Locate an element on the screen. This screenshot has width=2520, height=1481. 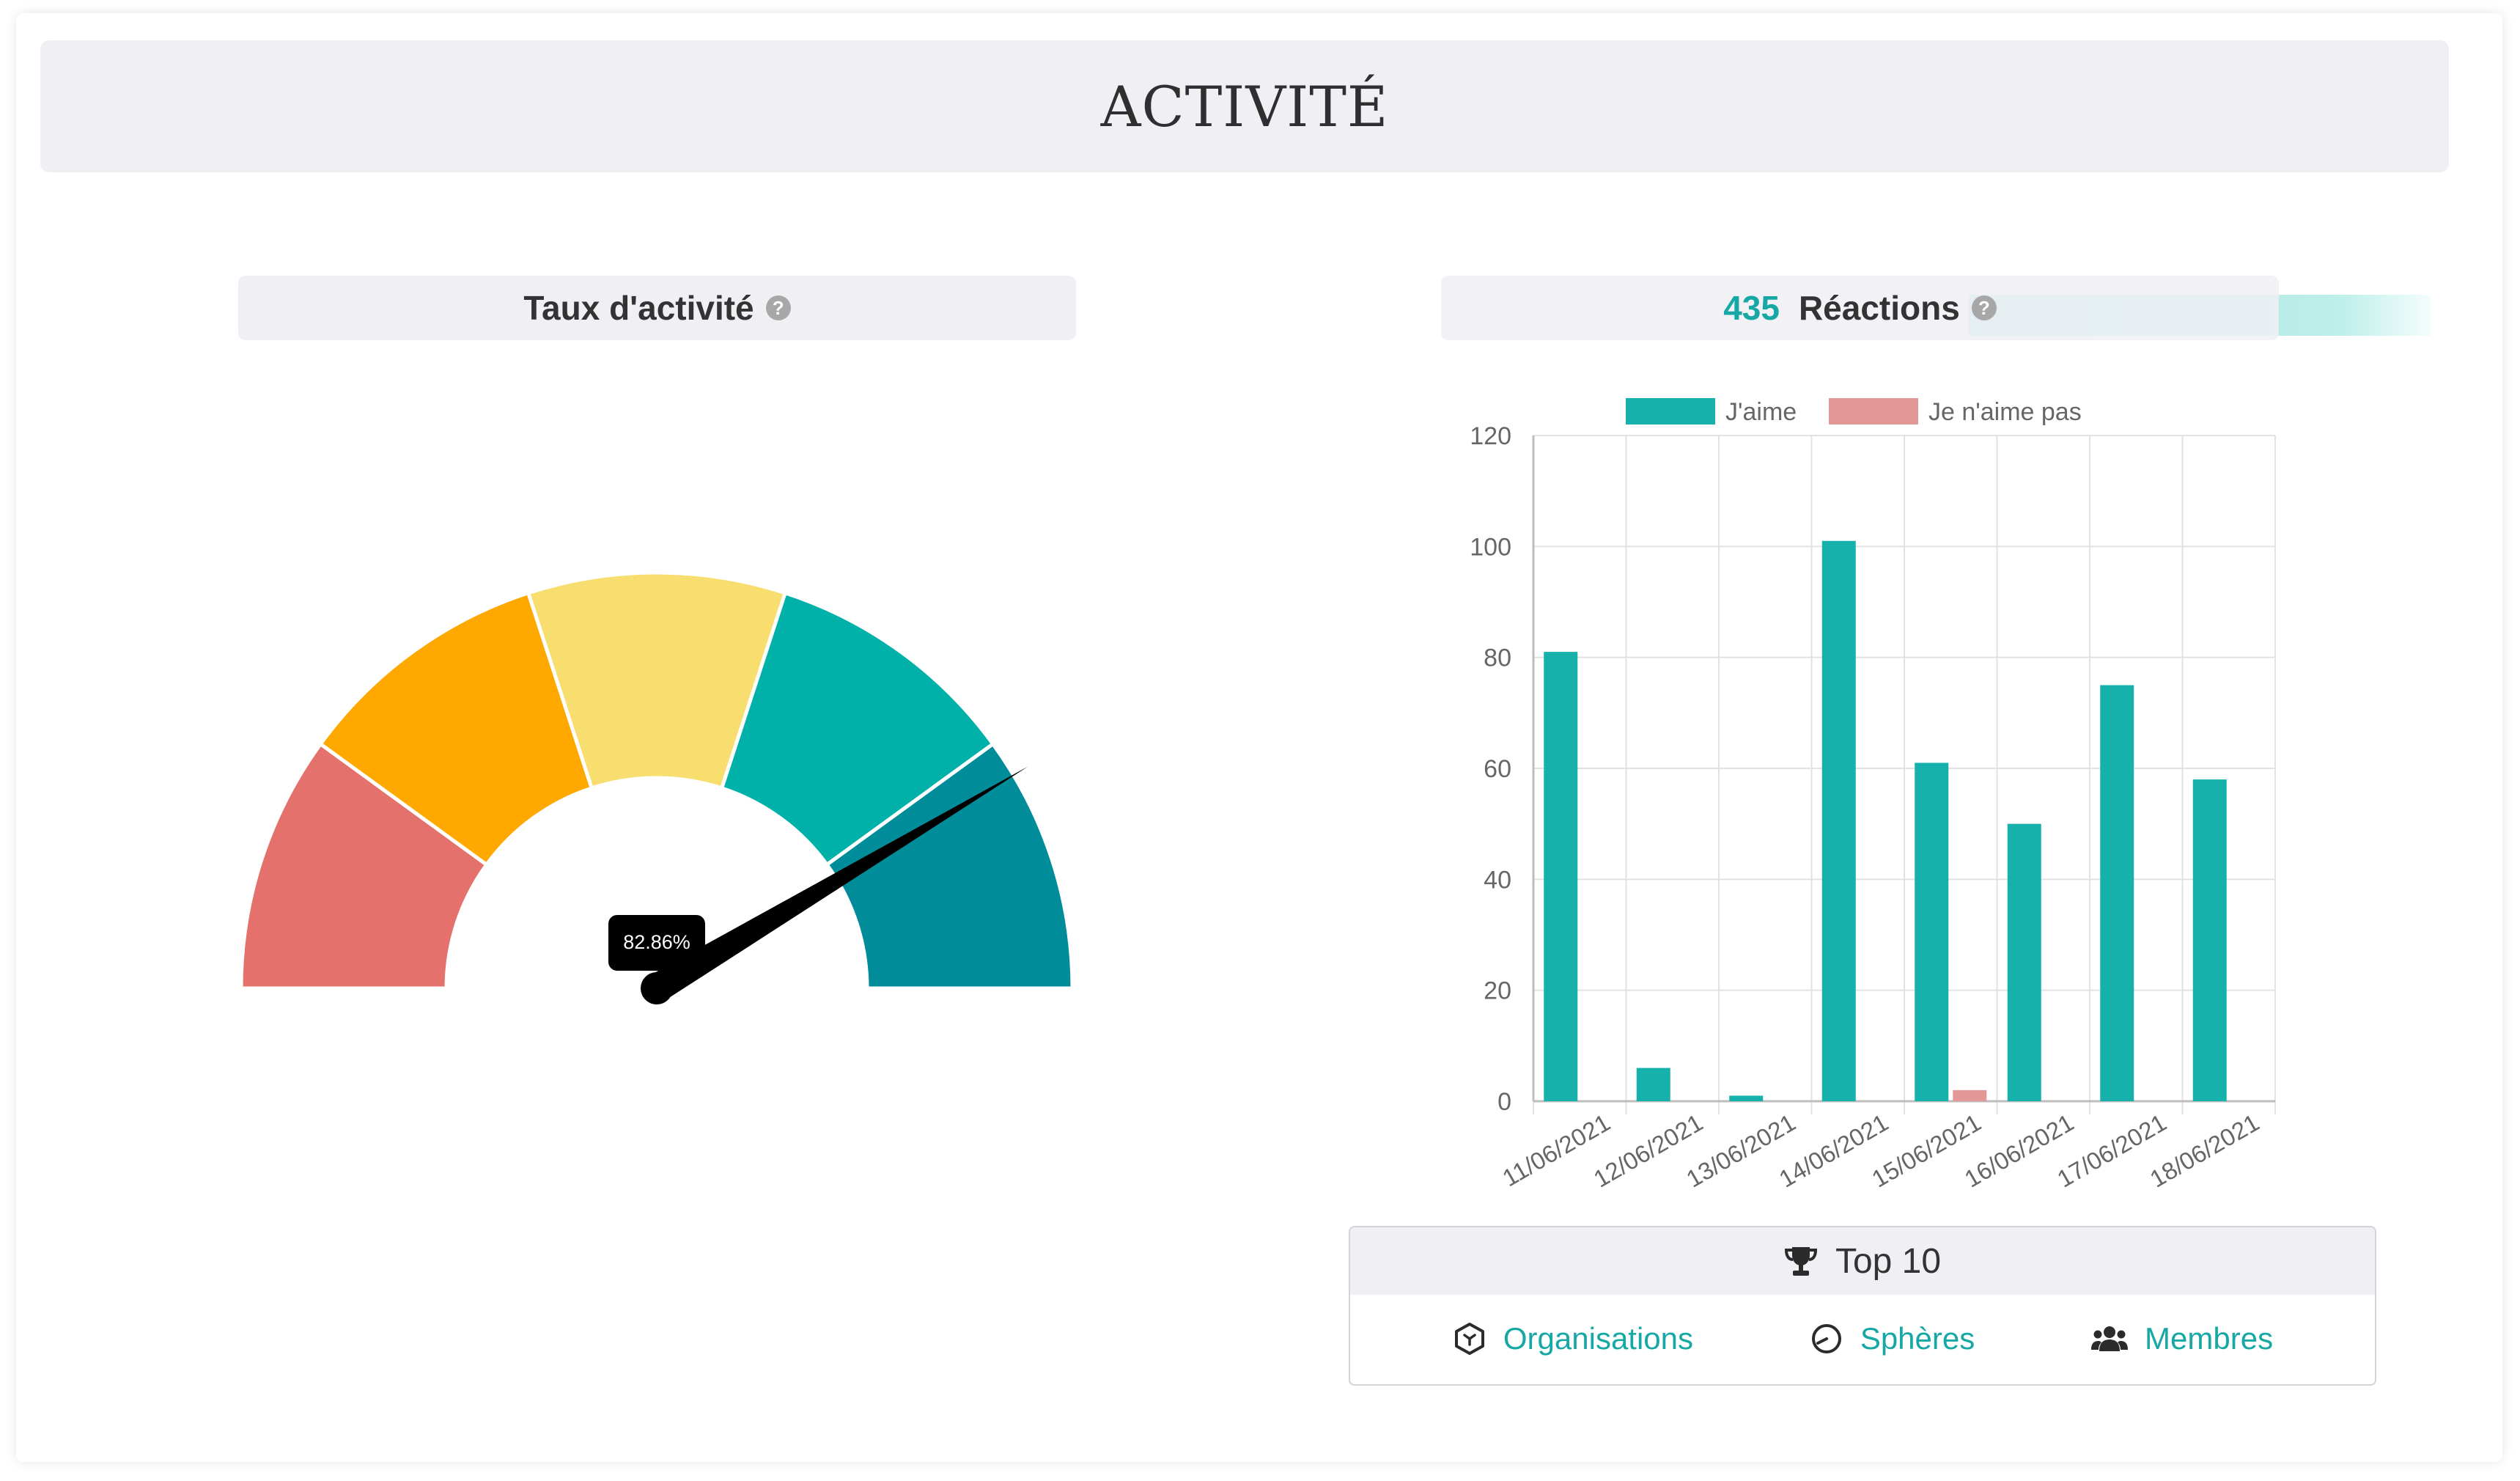
y-tick-label: 0 is located at coordinates (1504, 1102).